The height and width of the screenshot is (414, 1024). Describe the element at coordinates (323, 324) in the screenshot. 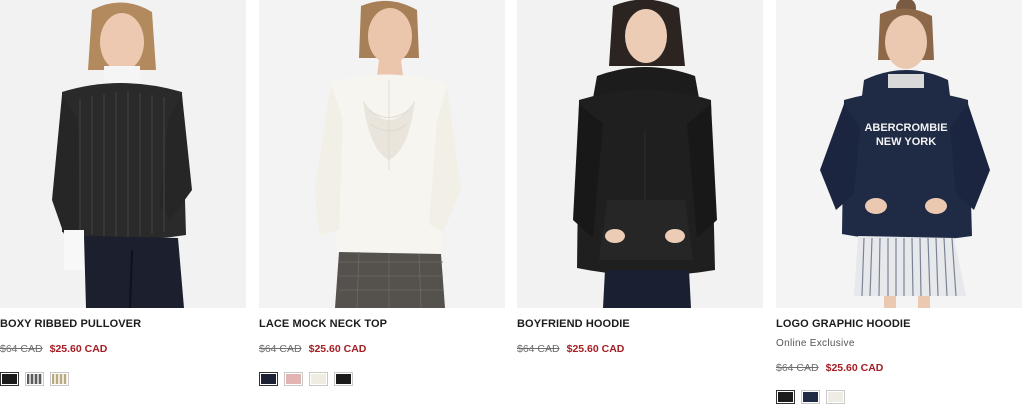

I see `product-name: LACE MOCK NECK TOP` at that location.